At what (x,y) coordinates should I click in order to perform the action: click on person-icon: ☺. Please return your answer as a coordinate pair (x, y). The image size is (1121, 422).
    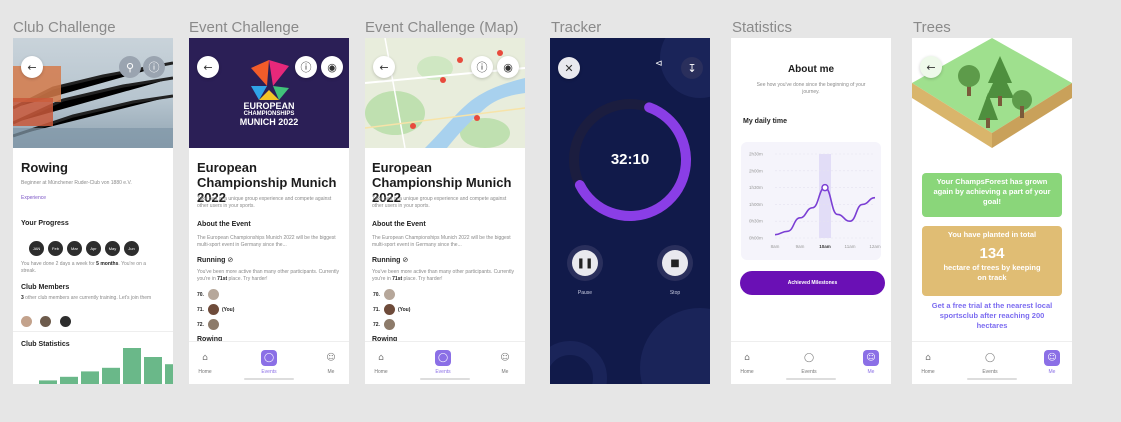
    Looking at the image, I should click on (1052, 358).